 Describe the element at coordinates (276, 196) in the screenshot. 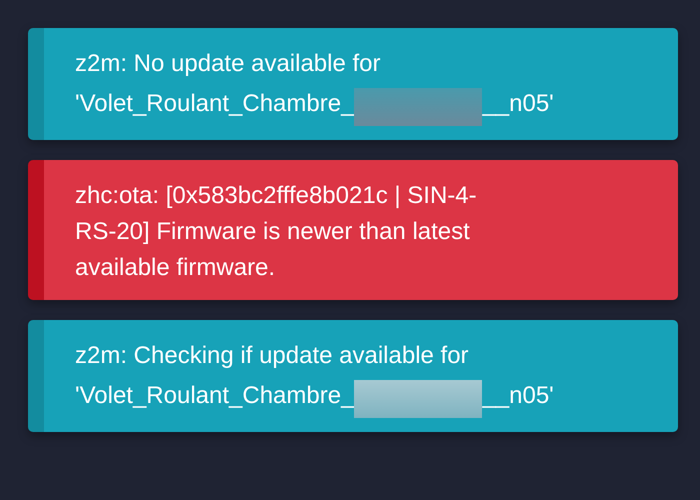

I see `message-text: zhc:ota: [0x583bc2fffe8b021c | SIN-4-` at that location.